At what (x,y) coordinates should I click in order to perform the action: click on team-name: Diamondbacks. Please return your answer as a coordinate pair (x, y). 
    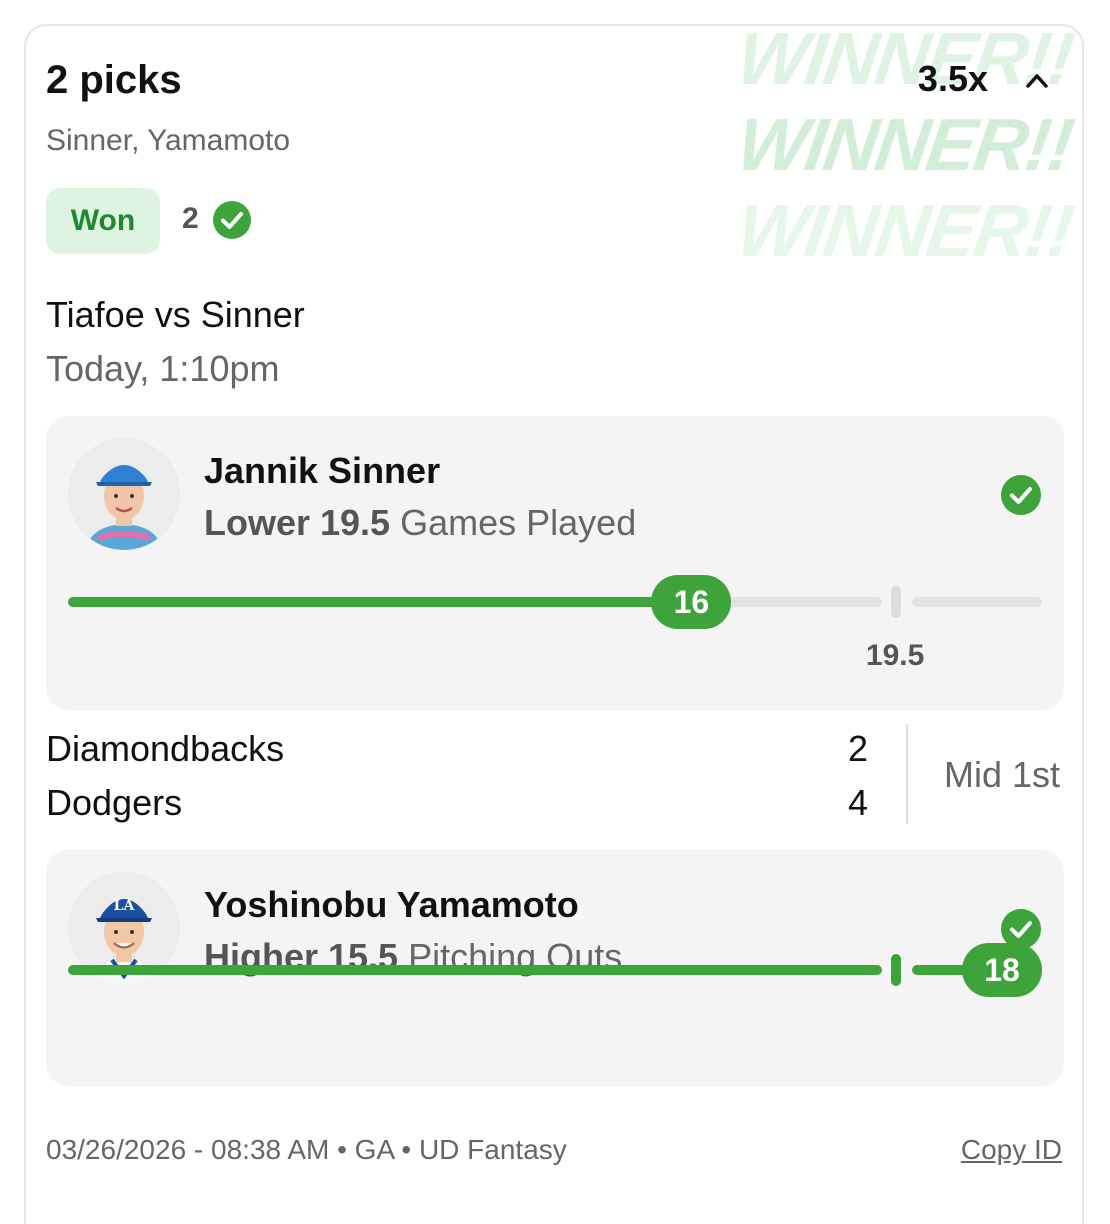
    Looking at the image, I should click on (165, 748).